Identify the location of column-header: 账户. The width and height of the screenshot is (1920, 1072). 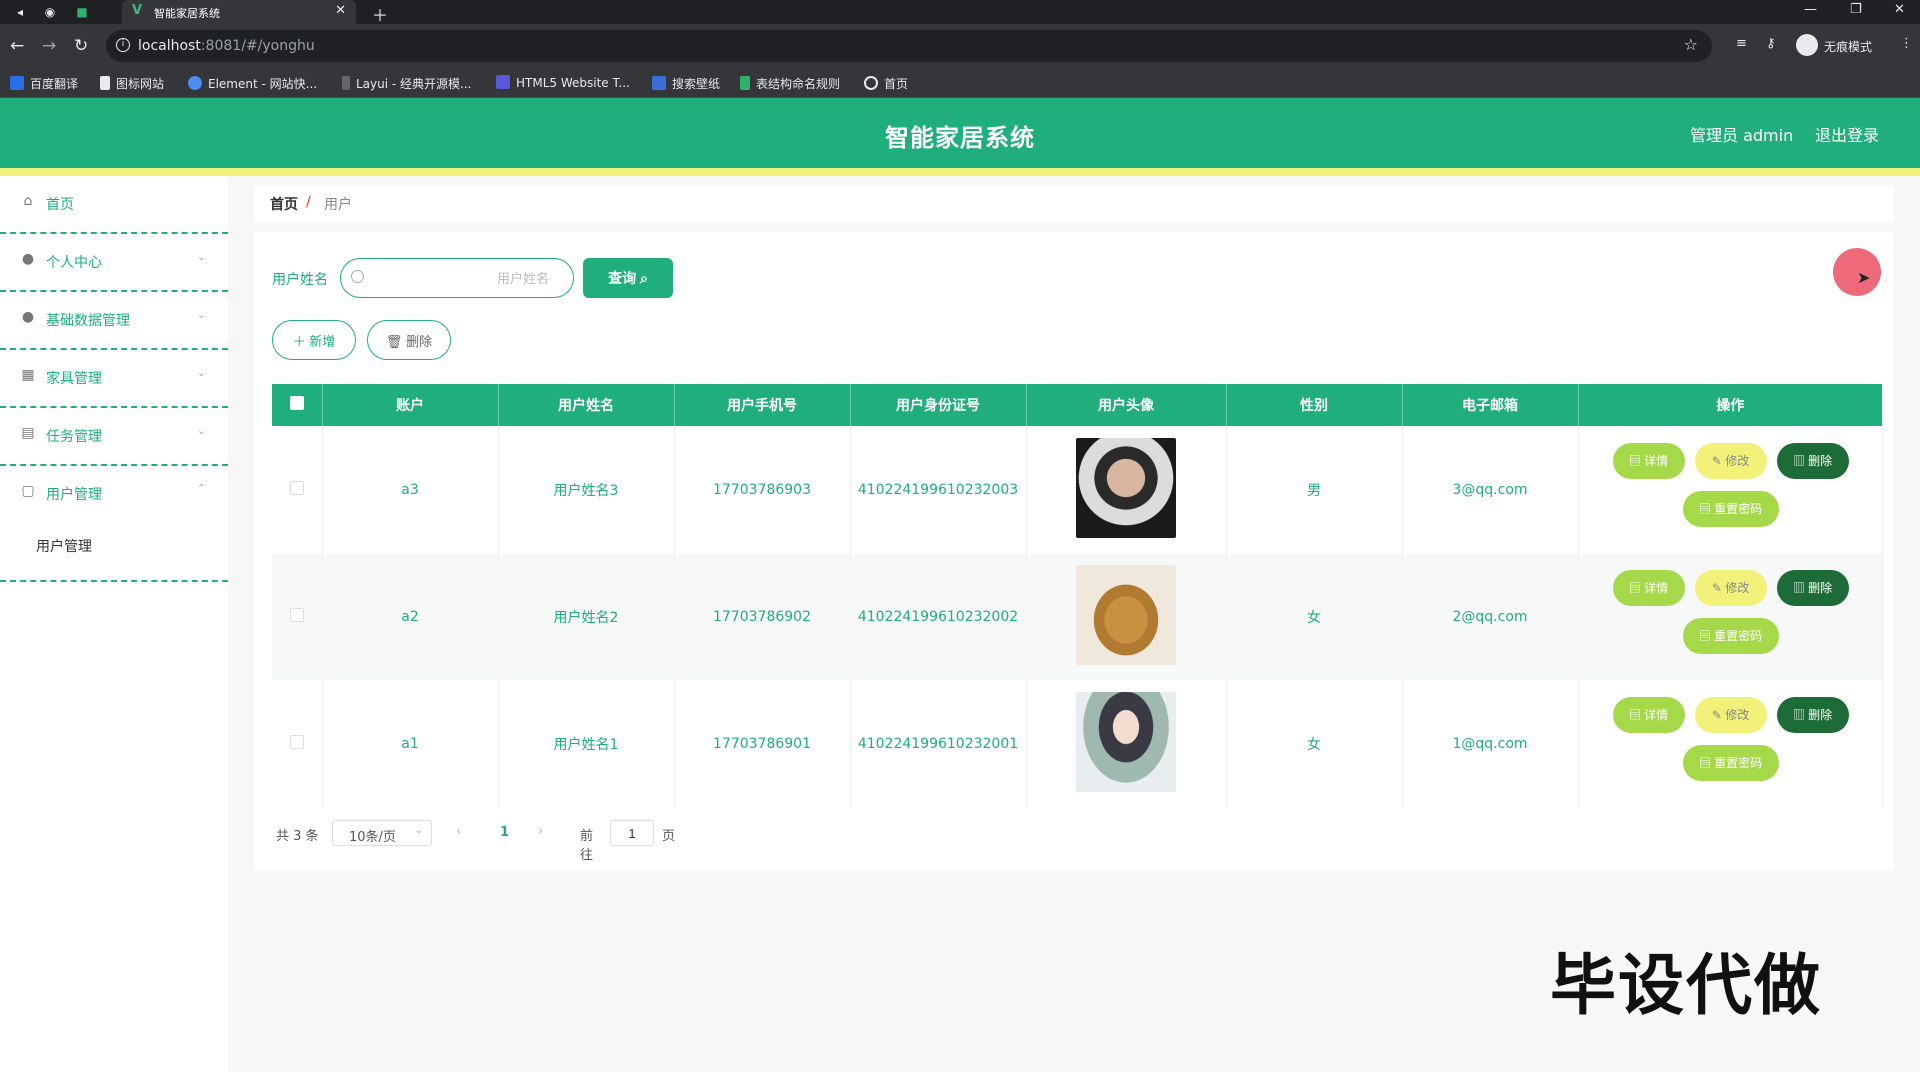
(410, 405).